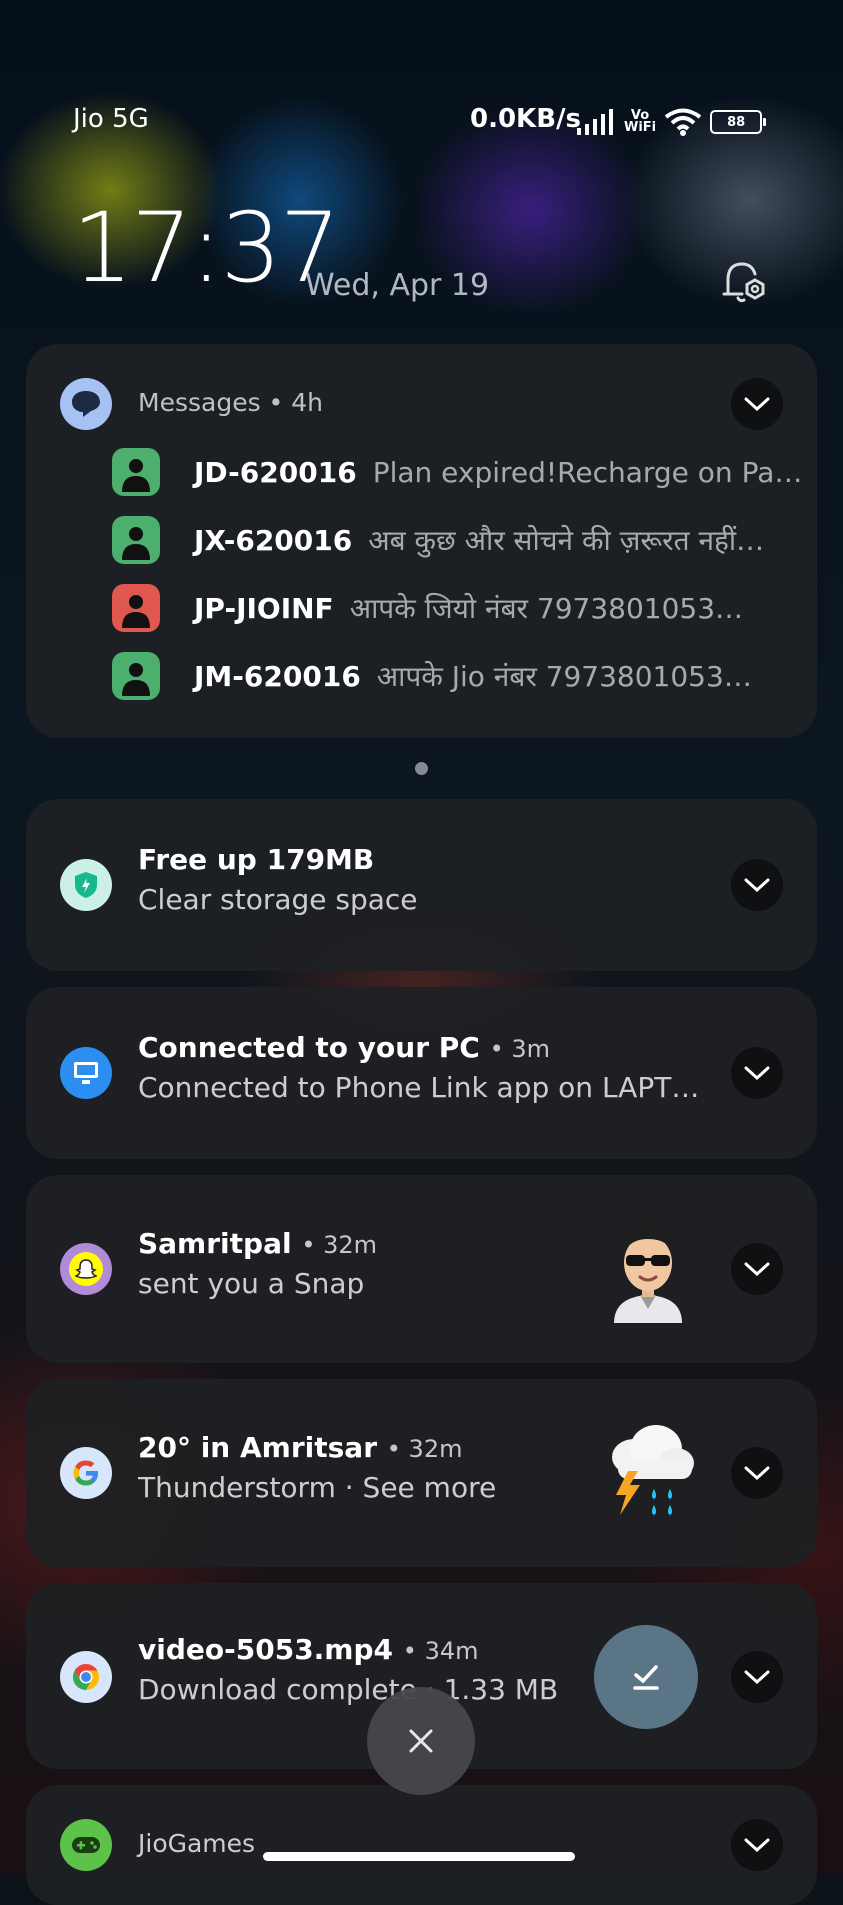 This screenshot has height=1905, width=843. I want to click on message-sender: JD-620016, so click(275, 472).